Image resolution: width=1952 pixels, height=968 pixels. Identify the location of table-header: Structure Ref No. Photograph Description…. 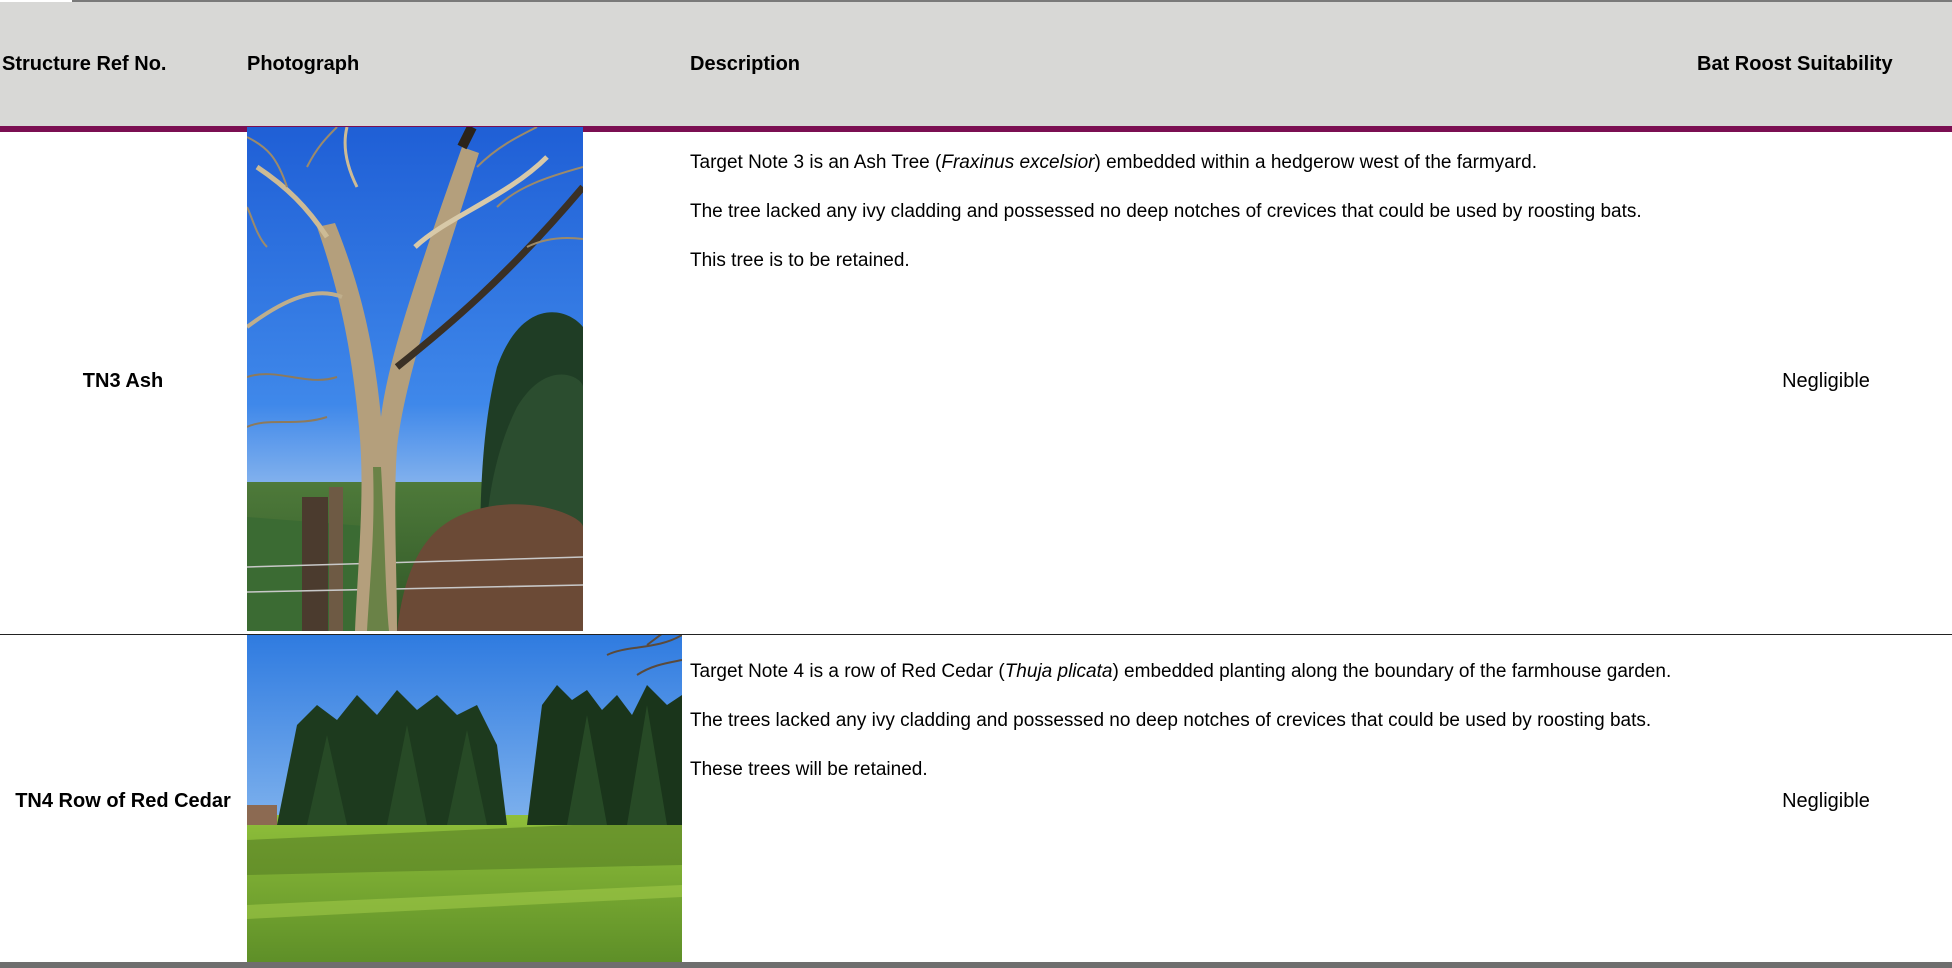
(976, 67).